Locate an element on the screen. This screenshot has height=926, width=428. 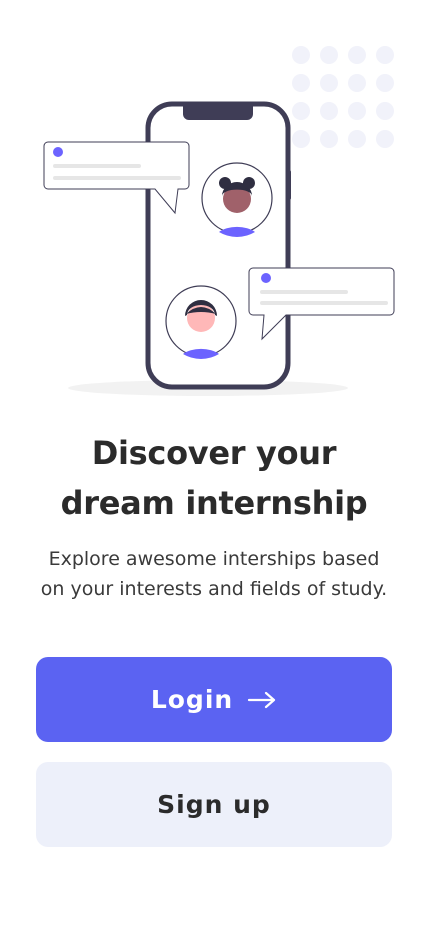
signup-button: Sign up is located at coordinates (214, 804).